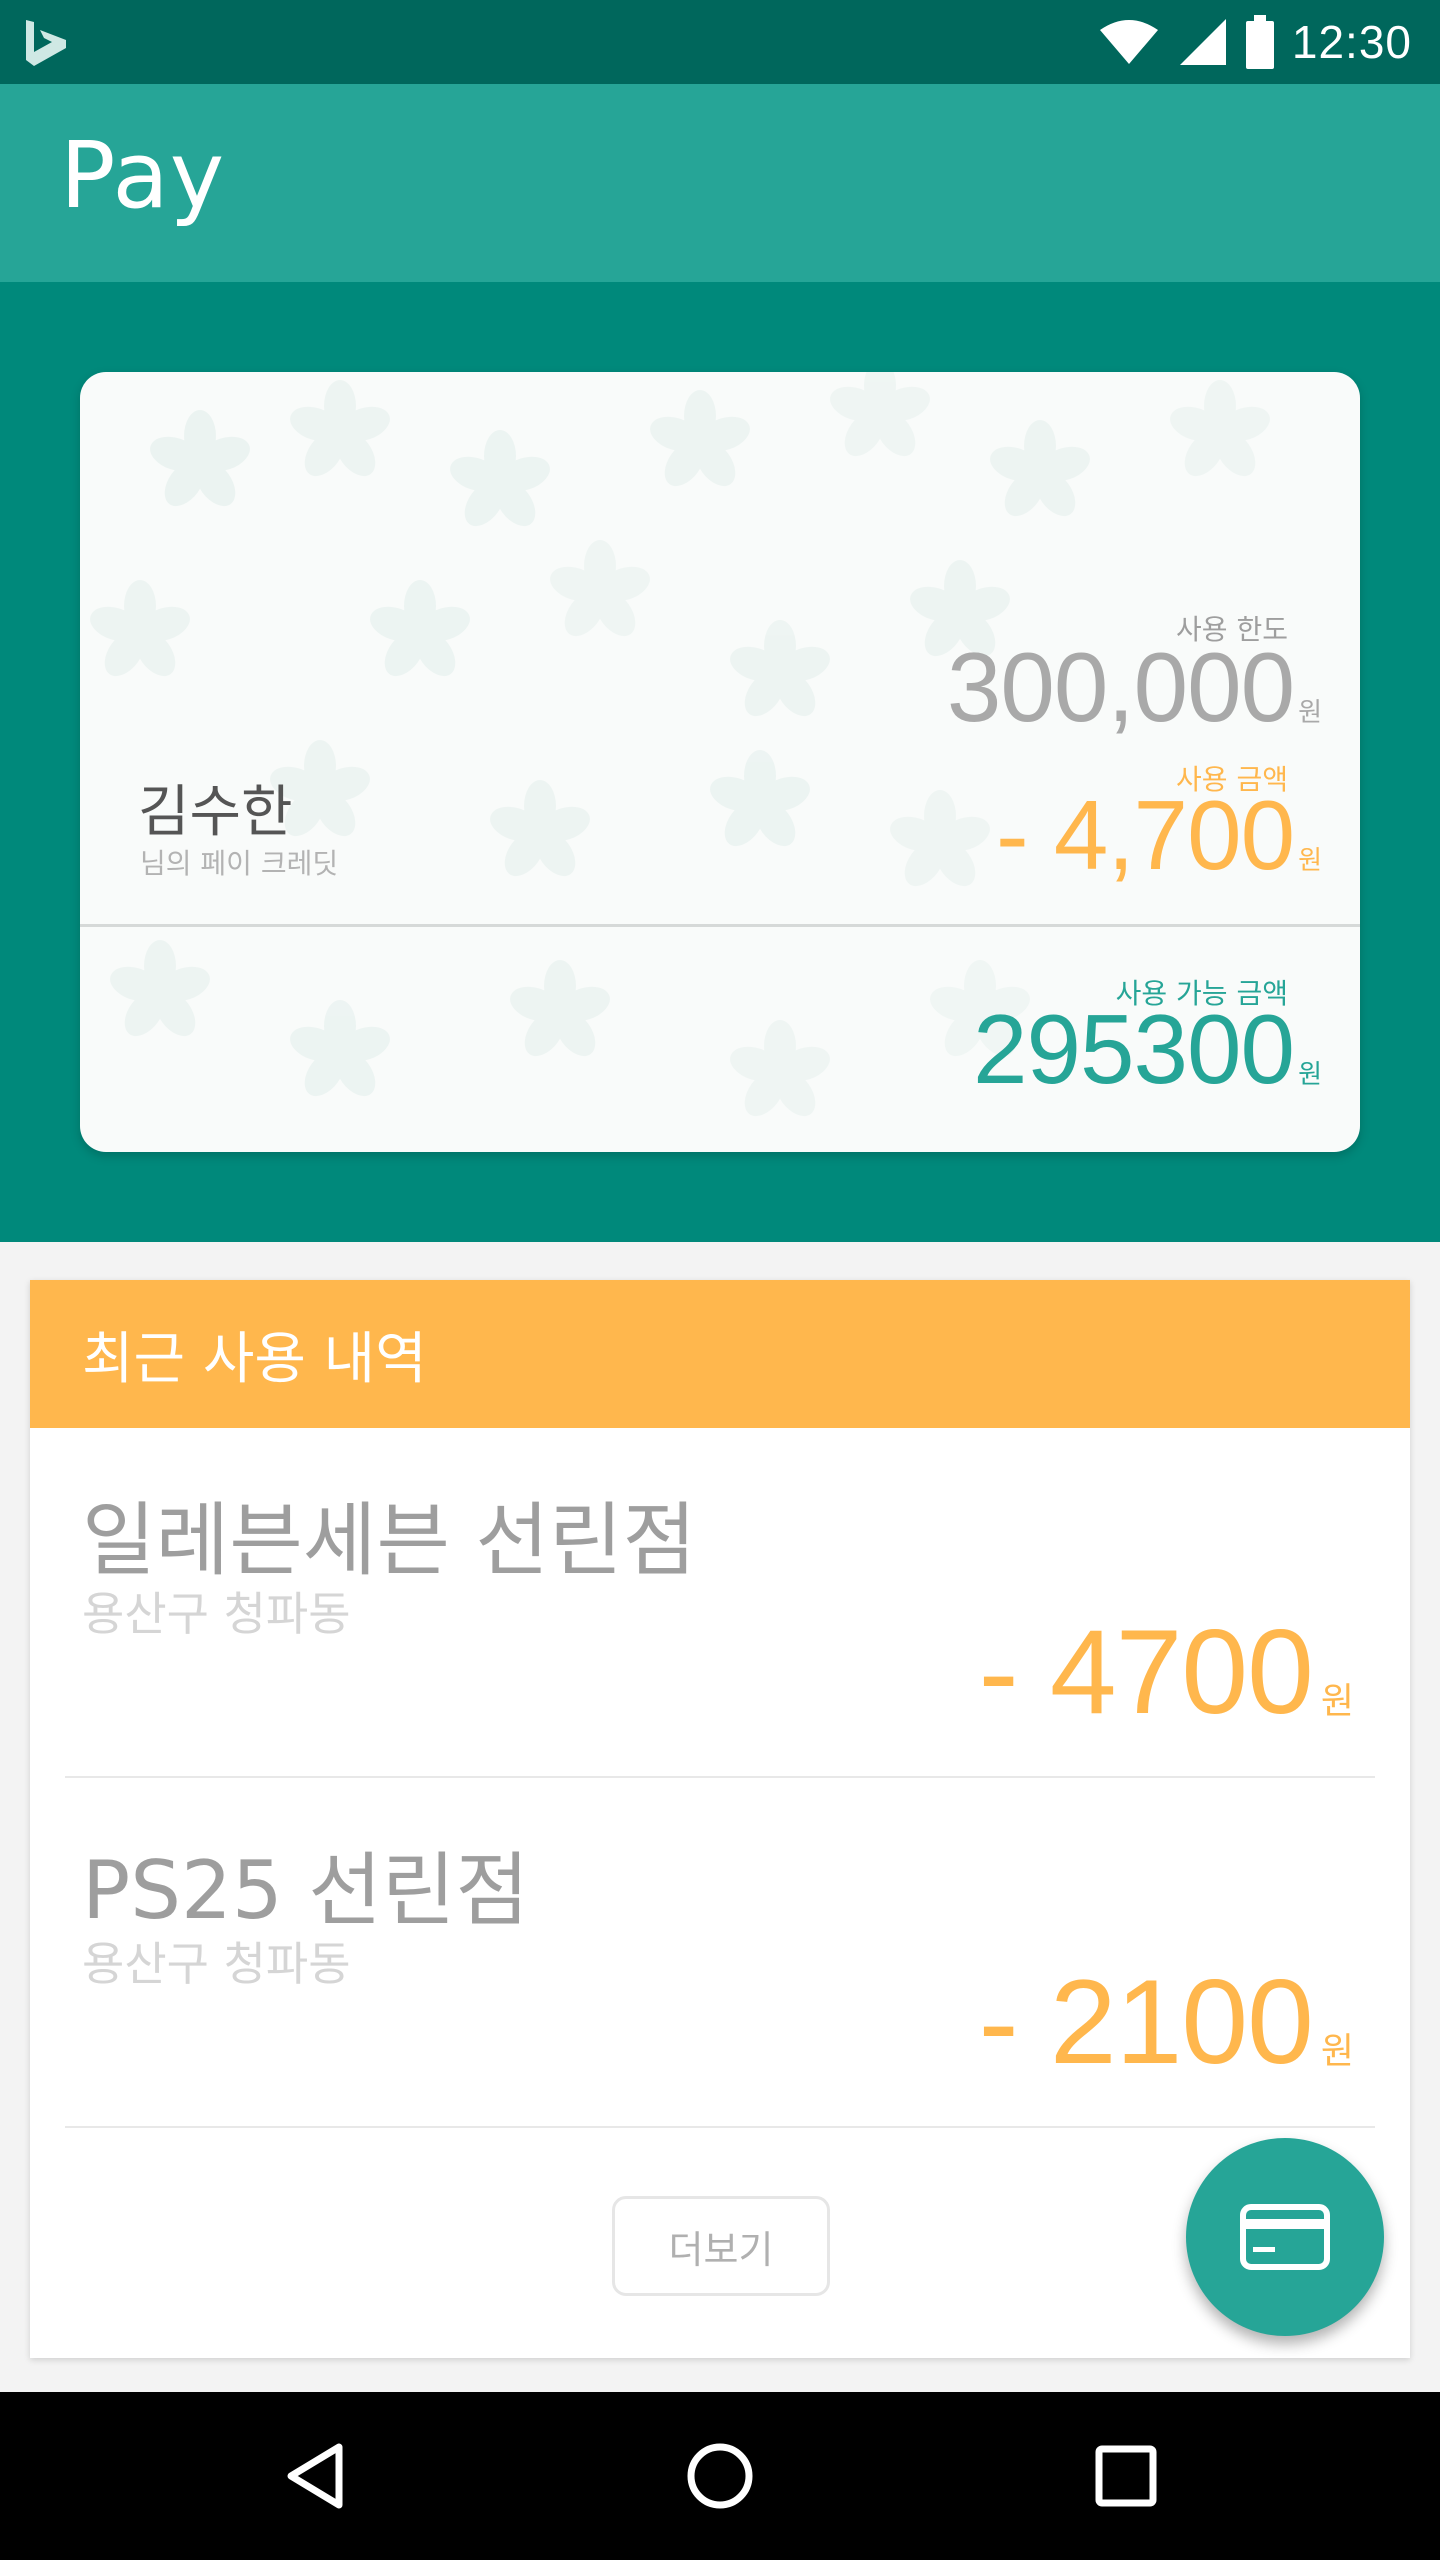  What do you see at coordinates (1166, 1672) in the screenshot?
I see `transaction-amount: - 4700 원` at bounding box center [1166, 1672].